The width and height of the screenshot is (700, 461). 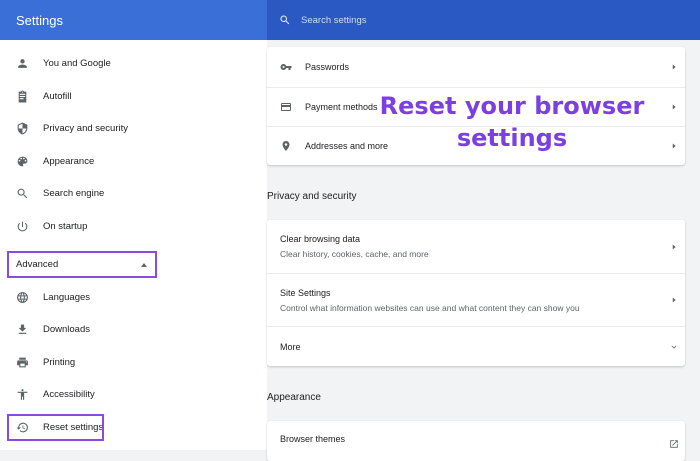 I want to click on chevron-down-icon, so click(x=674, y=347).